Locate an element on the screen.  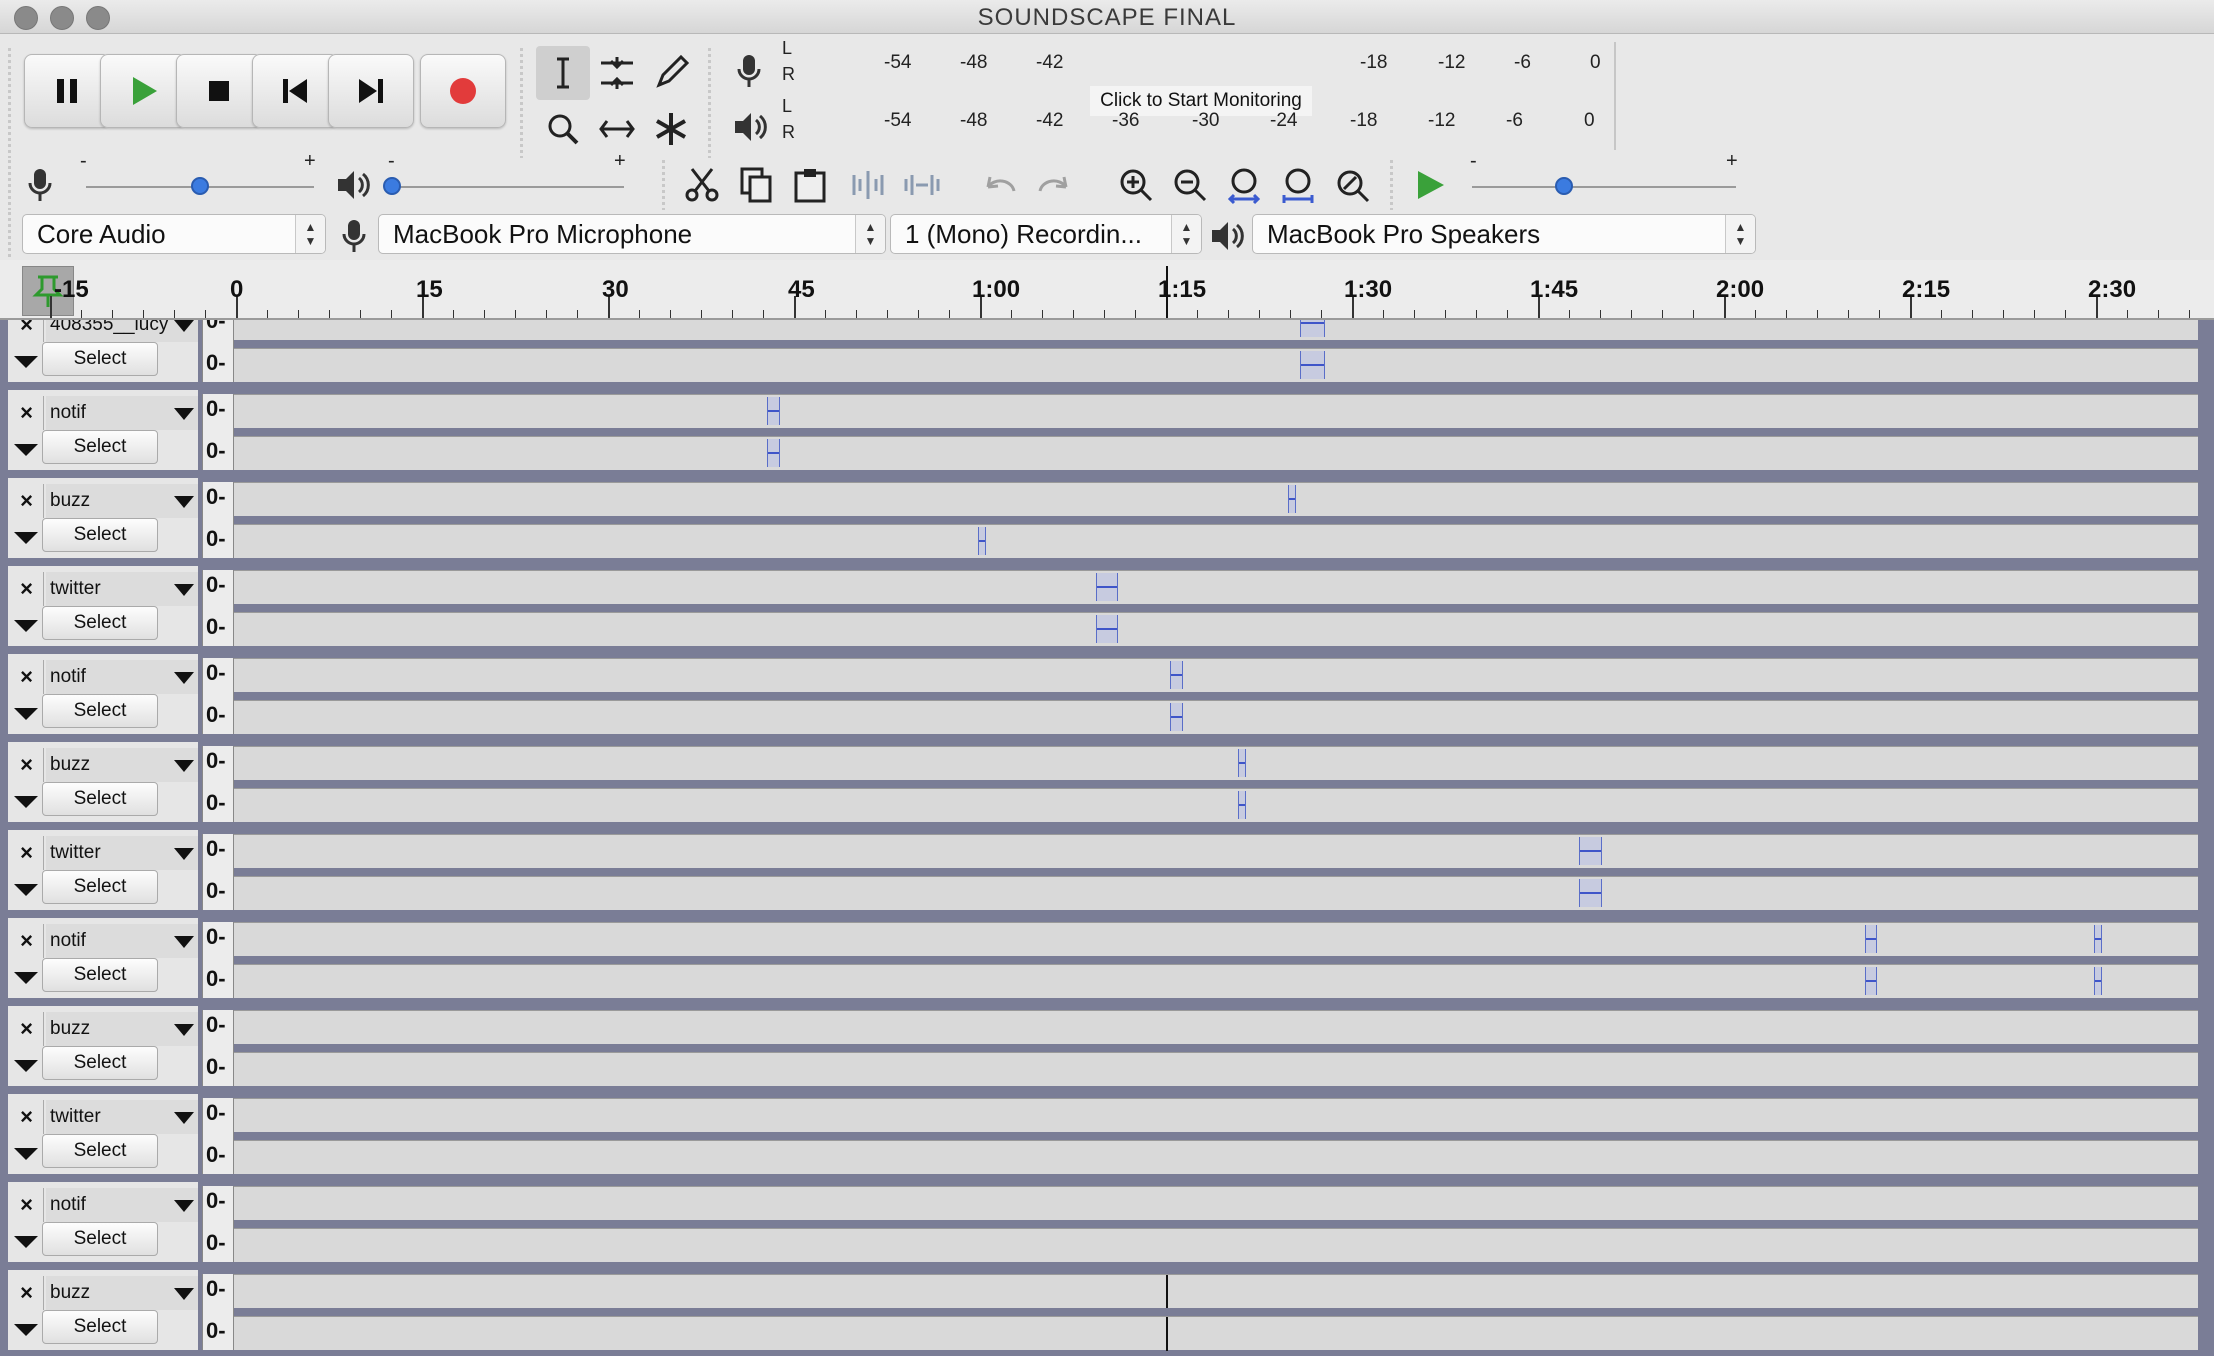
audio-track: × 408355__lucy Select 0- 0- is located at coordinates (1107, 353).